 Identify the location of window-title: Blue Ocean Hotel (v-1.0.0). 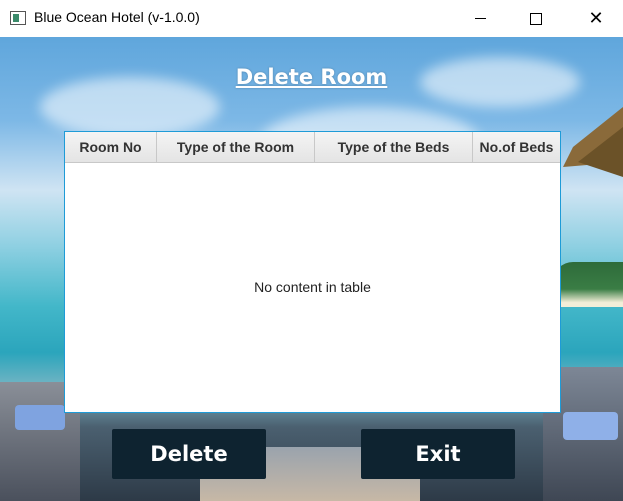
(117, 17).